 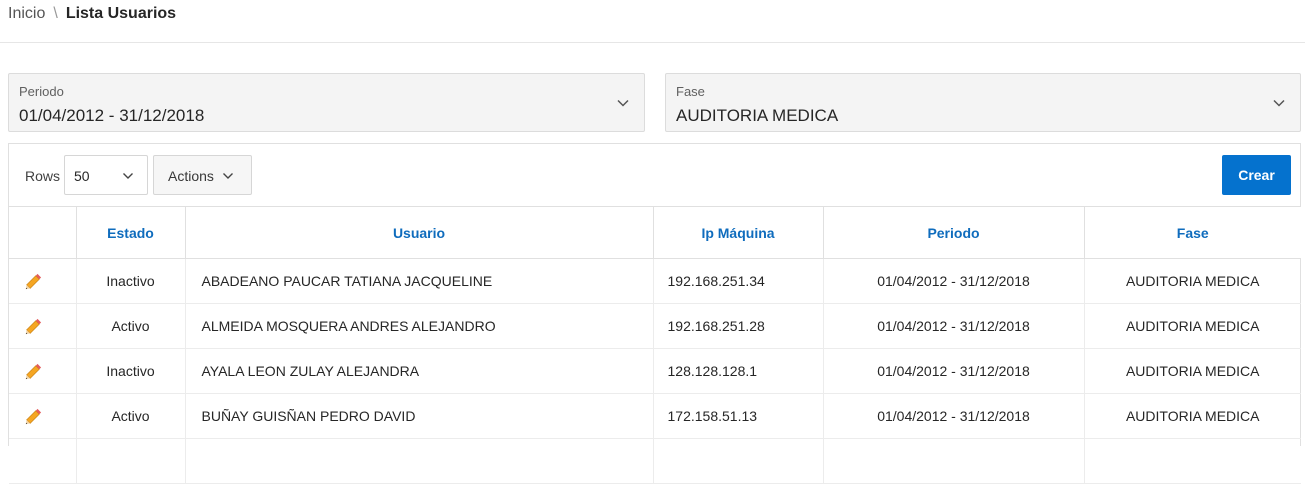 What do you see at coordinates (106, 175) in the screenshot?
I see `rows-per-page-select: 50` at bounding box center [106, 175].